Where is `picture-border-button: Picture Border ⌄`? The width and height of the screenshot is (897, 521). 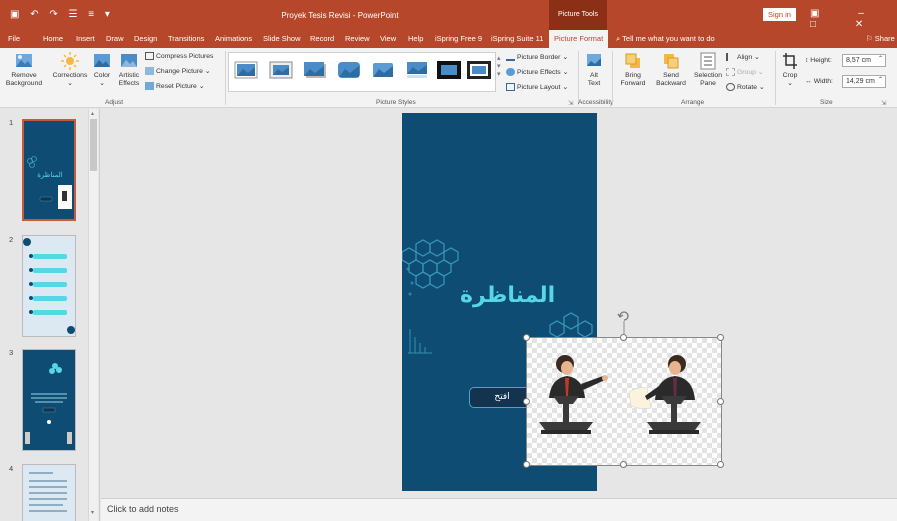
picture-border-button: Picture Border ⌄ is located at coordinates (537, 57).